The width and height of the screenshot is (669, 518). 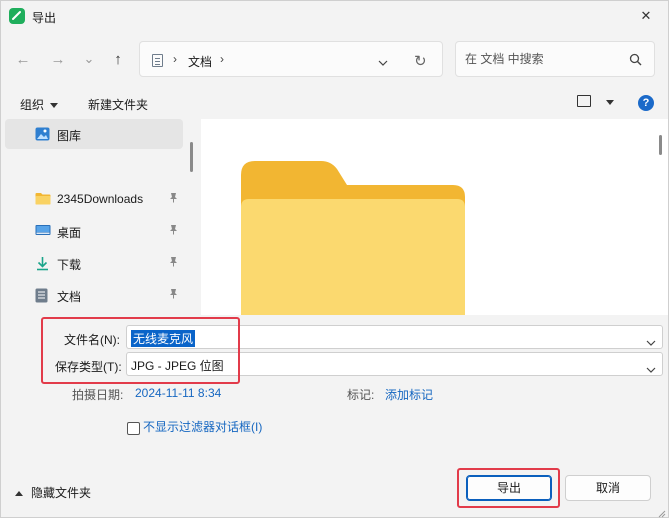 What do you see at coordinates (32, 105) in the screenshot?
I see `organize-label: 组织` at bounding box center [32, 105].